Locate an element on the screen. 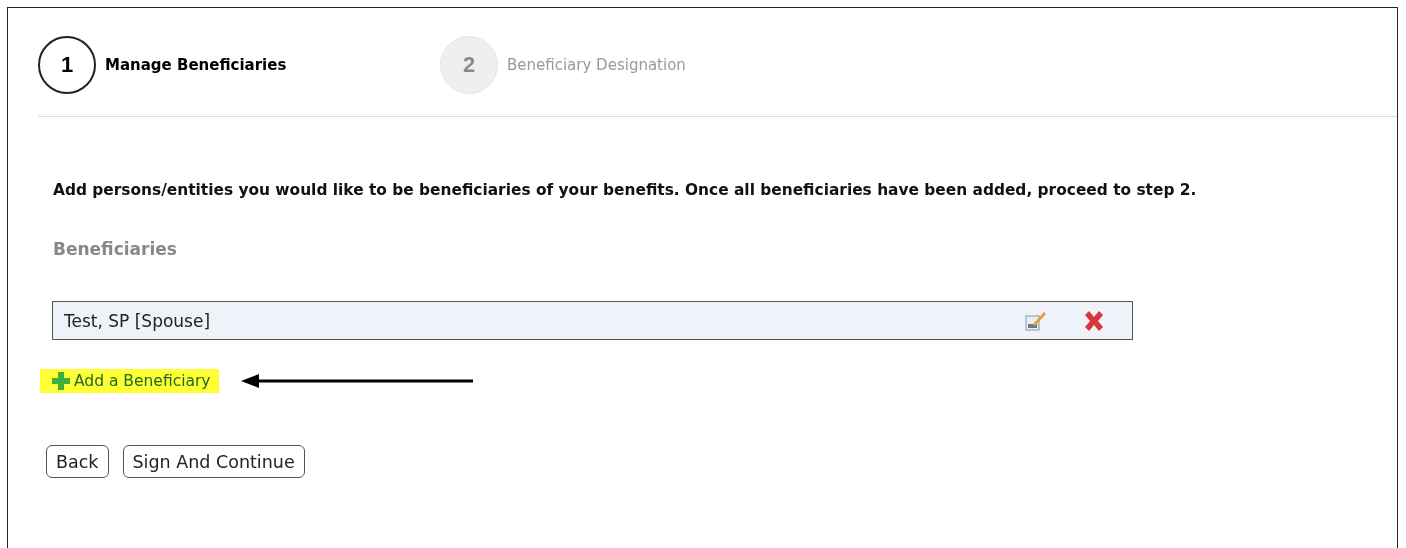 Image resolution: width=1406 pixels, height=548 pixels. edit-icon is located at coordinates (1036, 320).